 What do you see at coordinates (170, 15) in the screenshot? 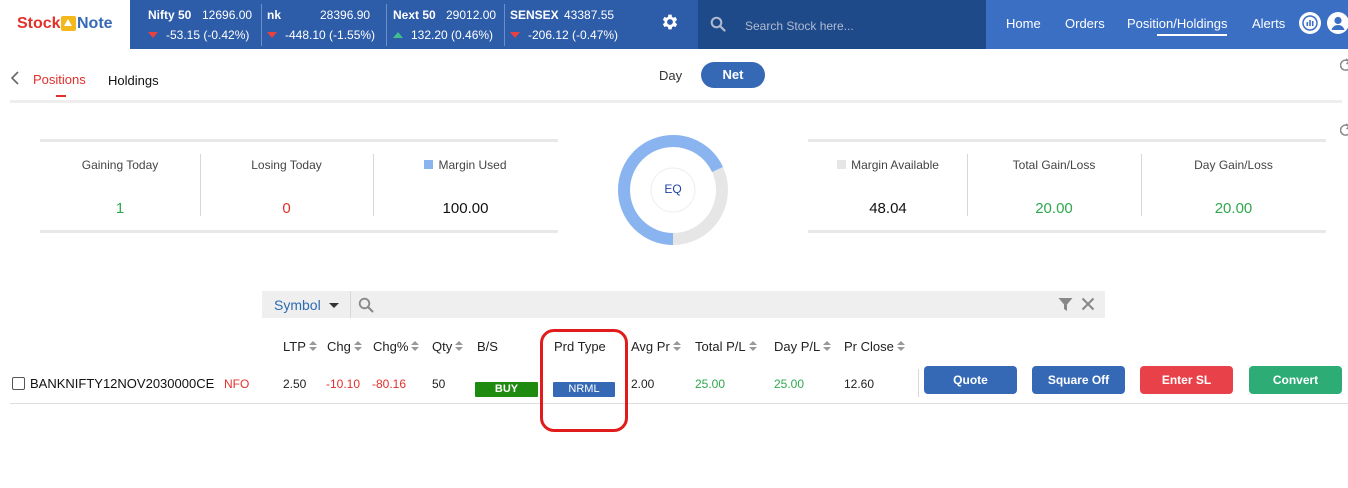
I see `ticker-name: Nifty 50` at bounding box center [170, 15].